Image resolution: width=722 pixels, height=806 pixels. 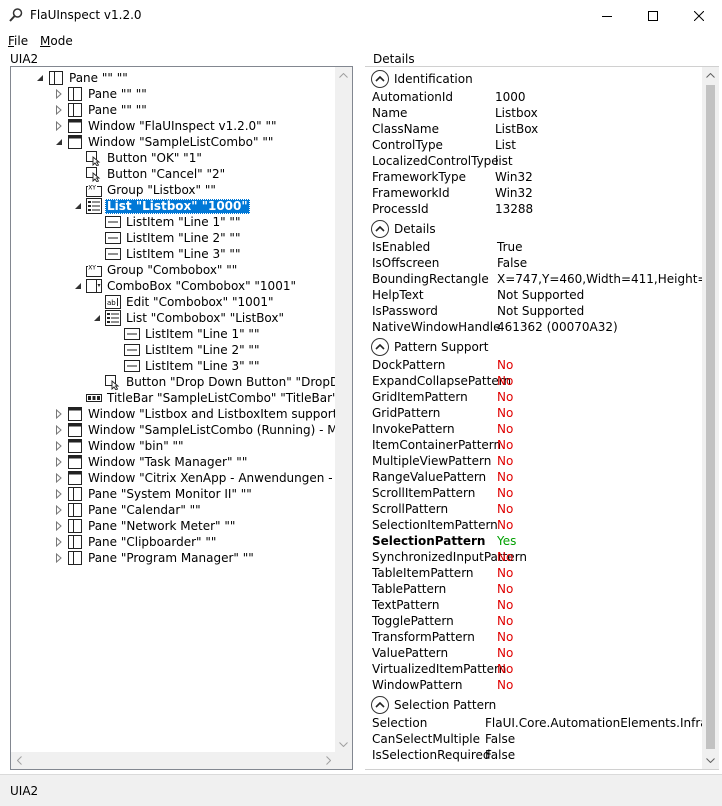 I want to click on tree-node: List "Listbox" "1000", so click(x=161, y=206).